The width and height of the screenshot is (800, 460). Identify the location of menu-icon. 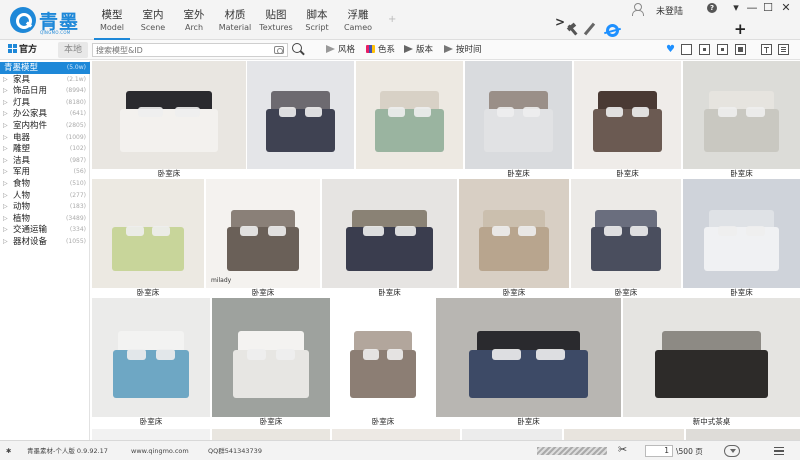
(779, 451).